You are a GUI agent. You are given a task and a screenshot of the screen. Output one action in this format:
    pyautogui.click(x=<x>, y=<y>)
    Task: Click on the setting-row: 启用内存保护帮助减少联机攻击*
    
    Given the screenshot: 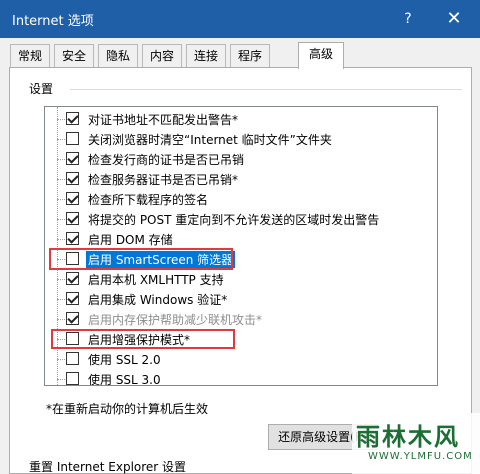 What is the action you would take?
    pyautogui.click(x=232, y=319)
    